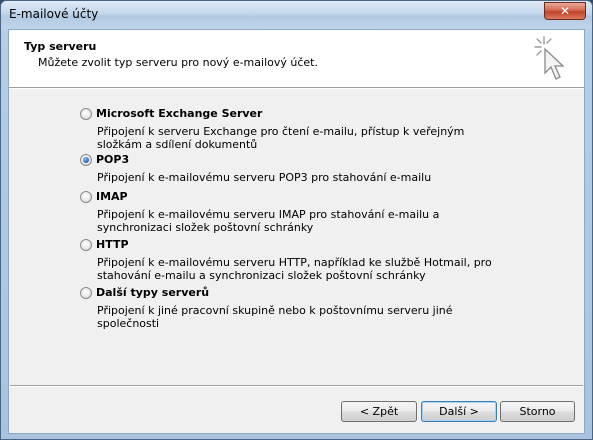 The image size is (593, 440). I want to click on radio-imap, so click(86, 197).